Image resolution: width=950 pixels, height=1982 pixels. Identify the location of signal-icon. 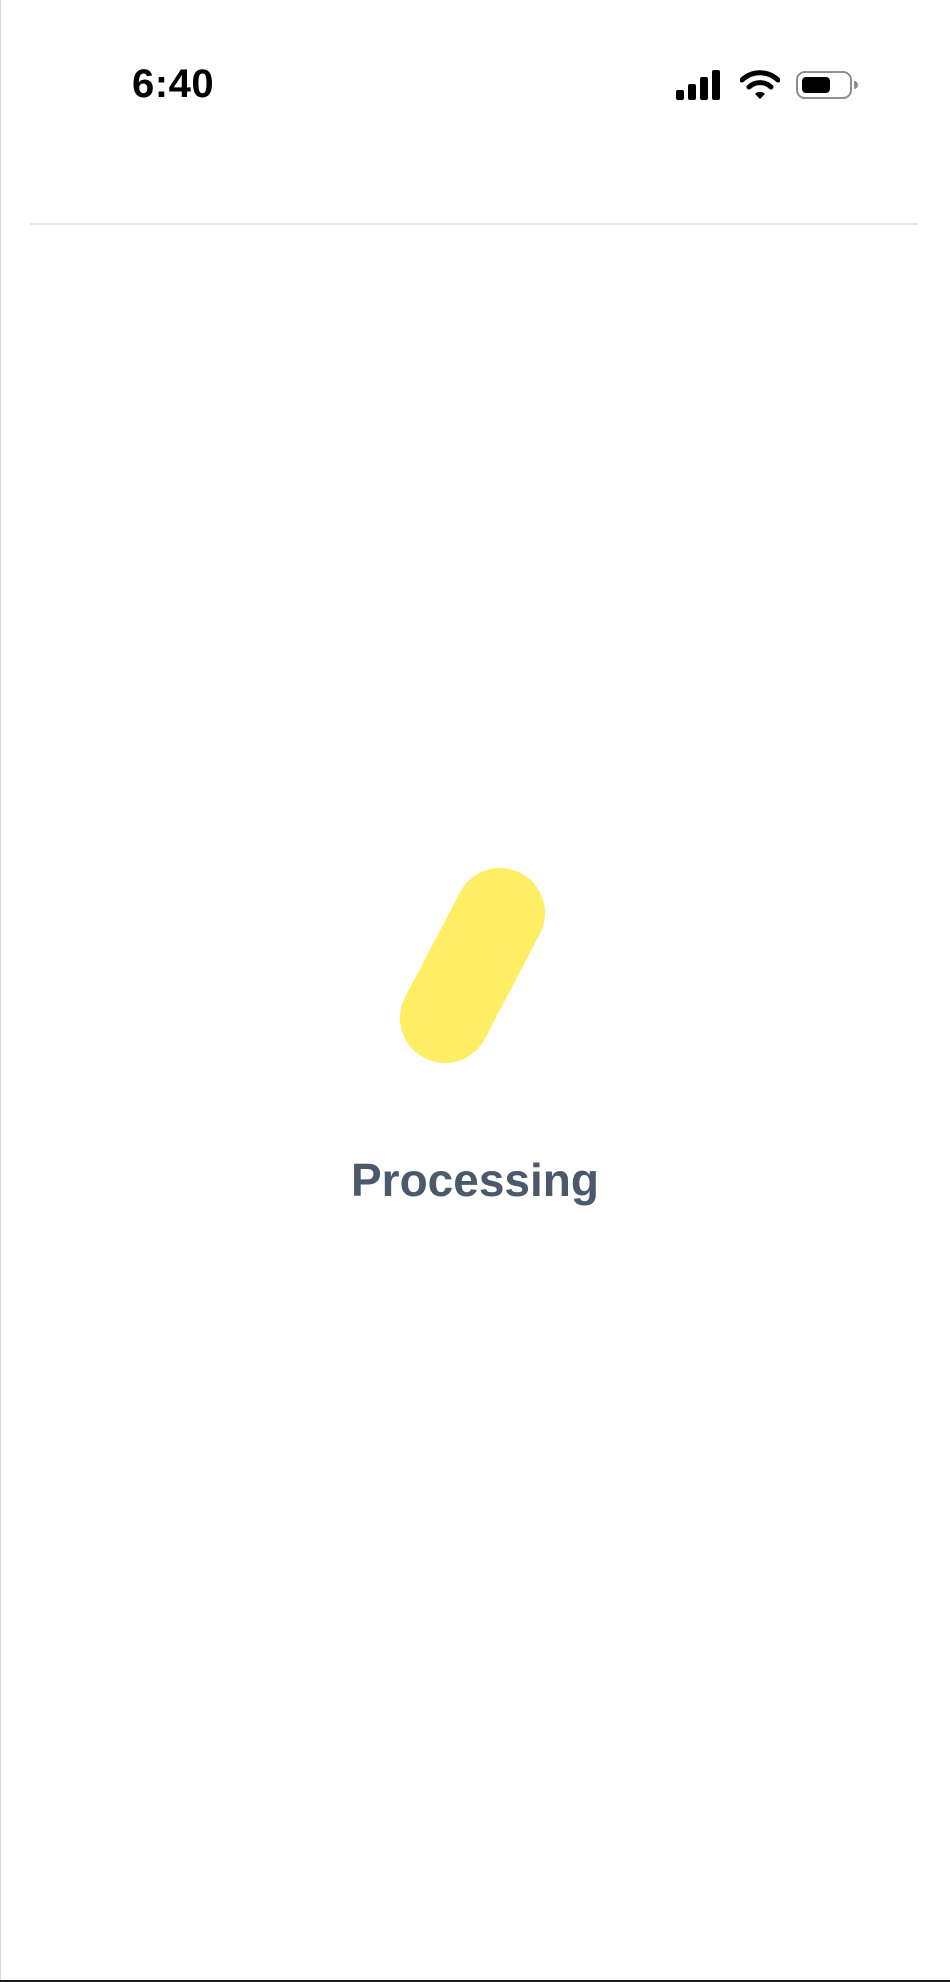
(699, 87).